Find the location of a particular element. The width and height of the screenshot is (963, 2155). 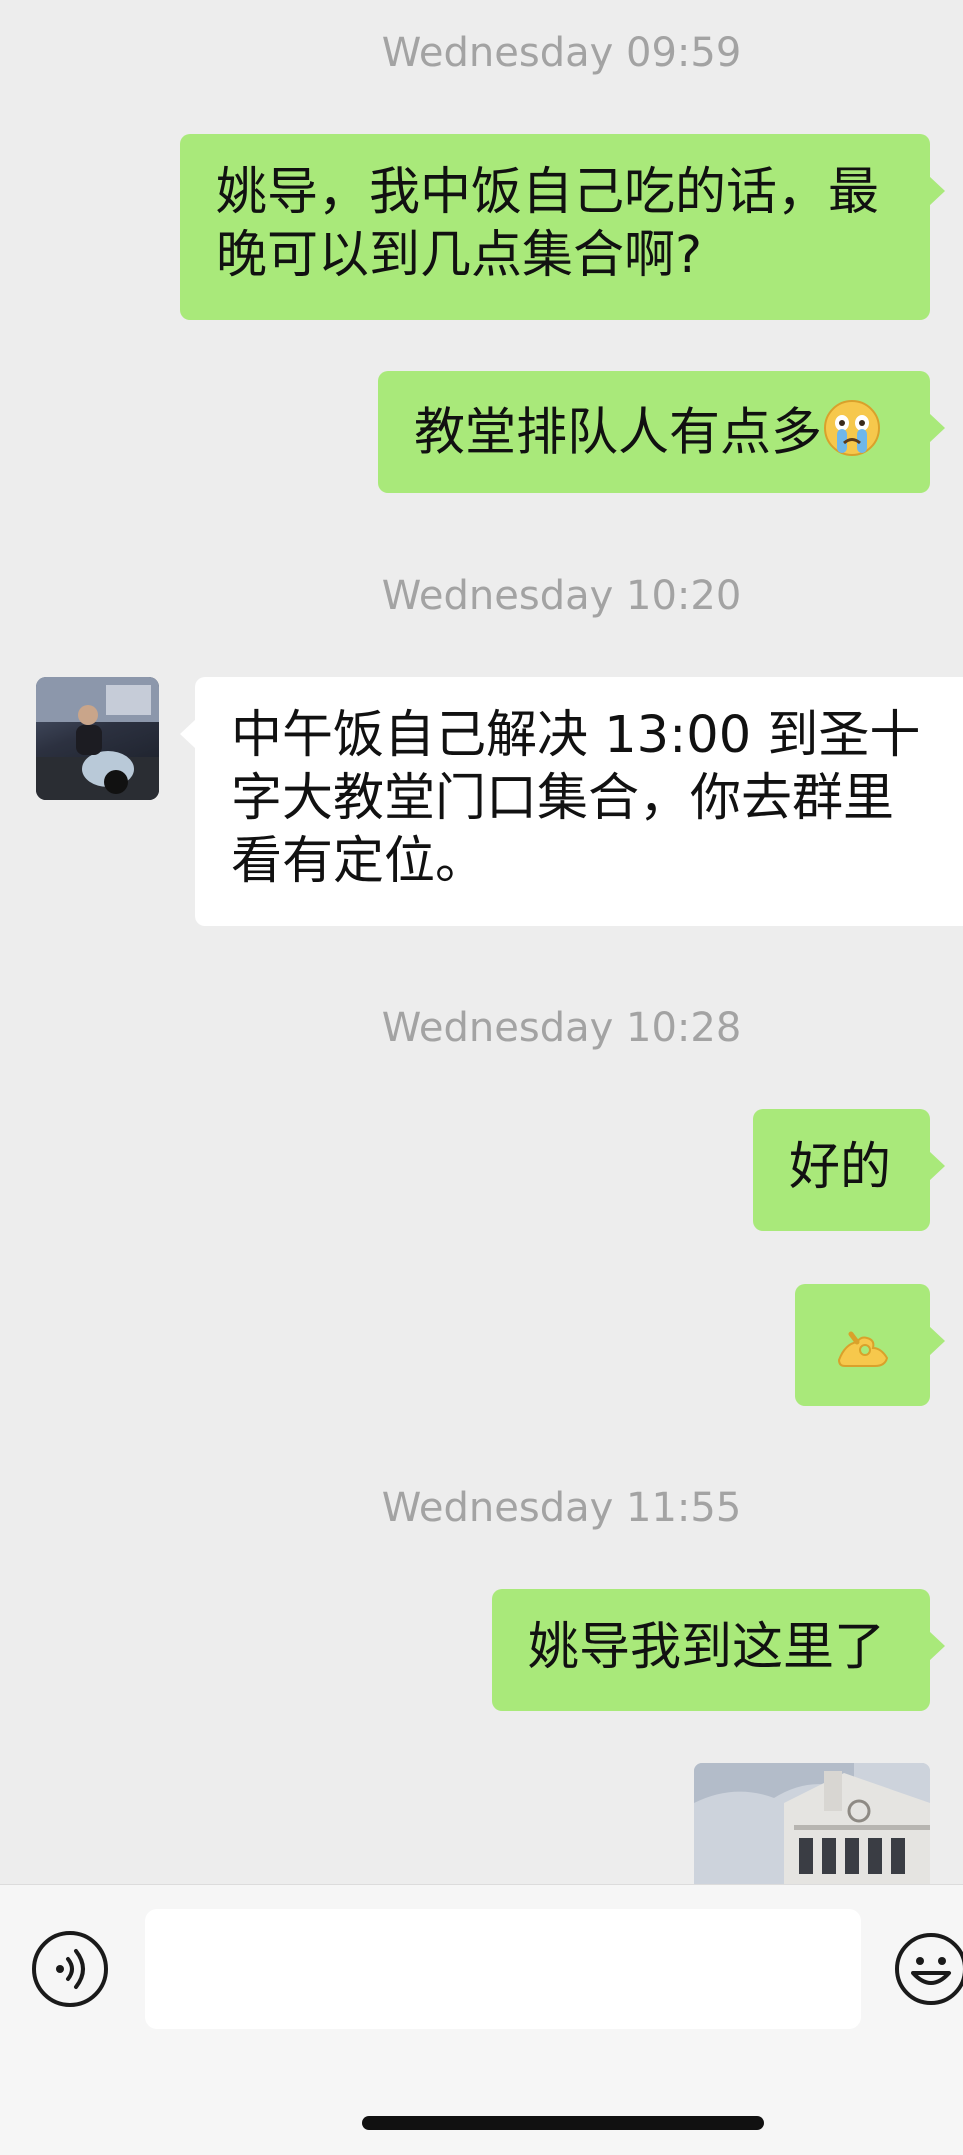

timestamp: Wednesday 10:20 is located at coordinates (561, 596).